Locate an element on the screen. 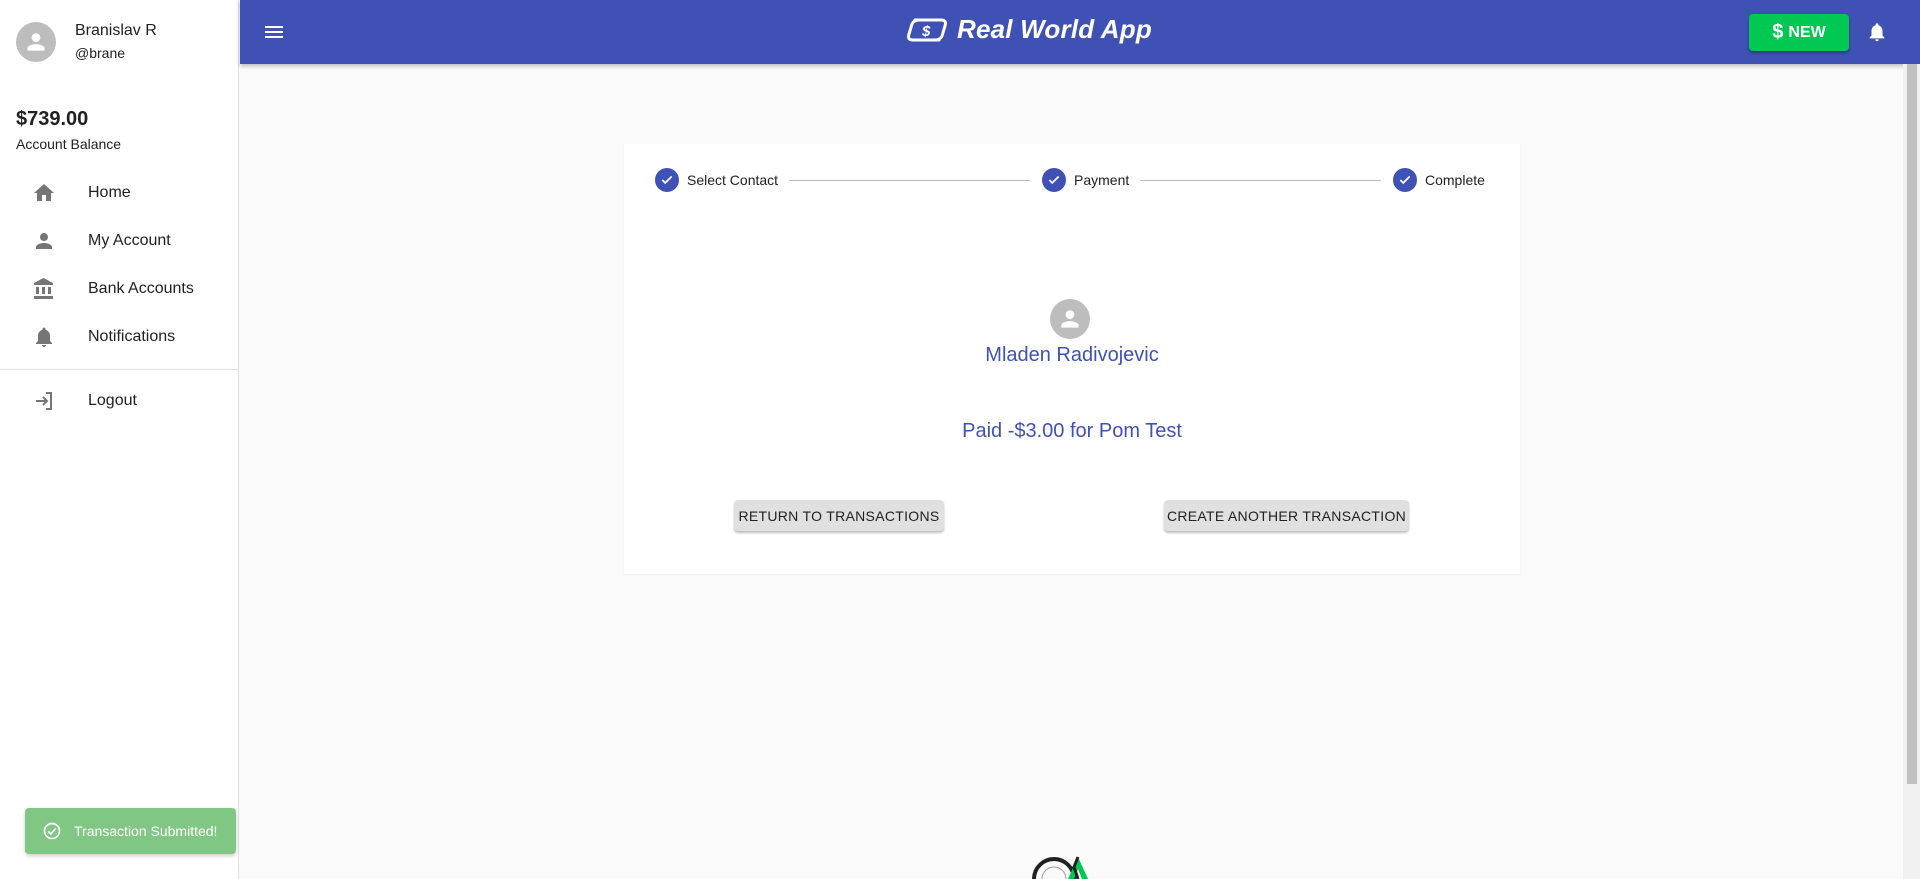  step-label: Select Contact is located at coordinates (733, 180).